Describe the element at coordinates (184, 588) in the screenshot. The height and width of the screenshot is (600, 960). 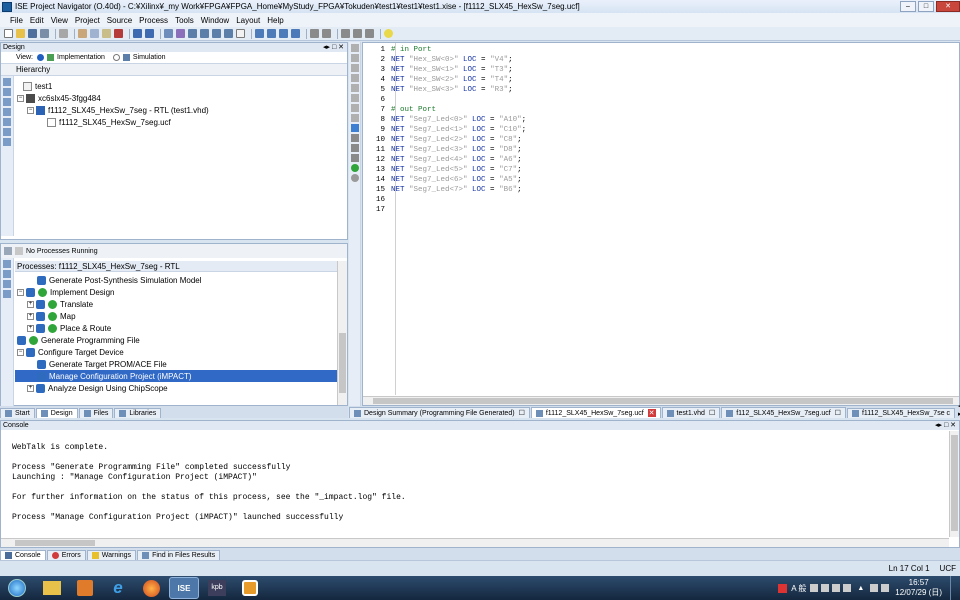
I see `taskbar-ise: ISE` at that location.